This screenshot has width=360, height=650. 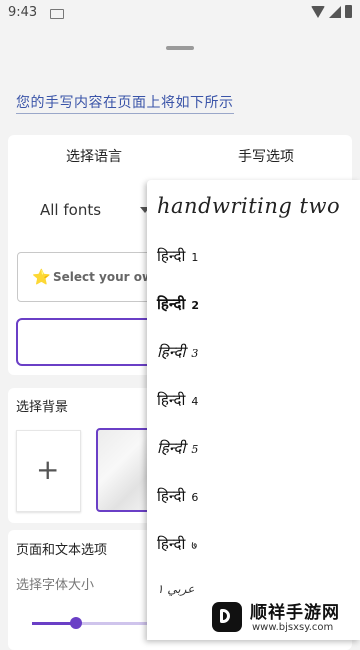 I want to click on font-filter-select: All fonts, so click(x=70, y=210).